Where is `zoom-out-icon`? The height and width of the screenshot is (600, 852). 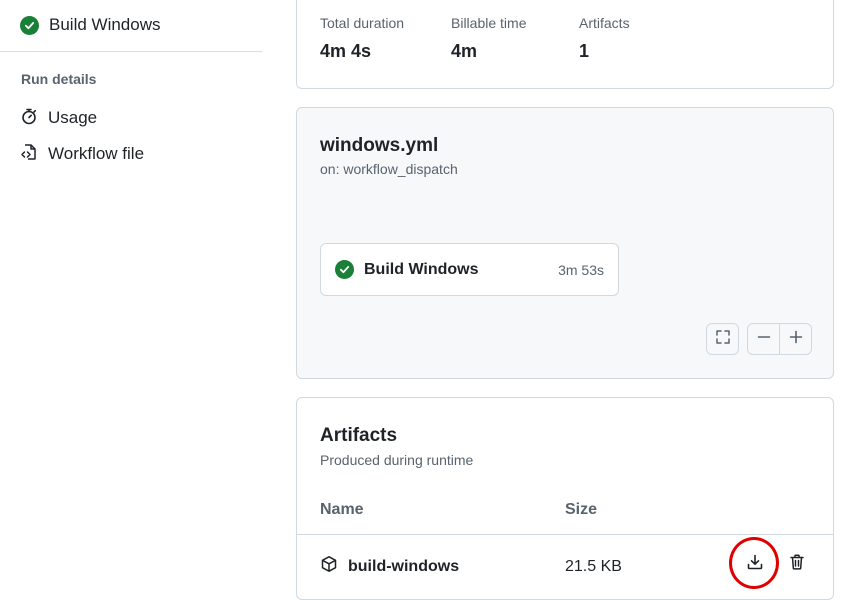 zoom-out-icon is located at coordinates (764, 339).